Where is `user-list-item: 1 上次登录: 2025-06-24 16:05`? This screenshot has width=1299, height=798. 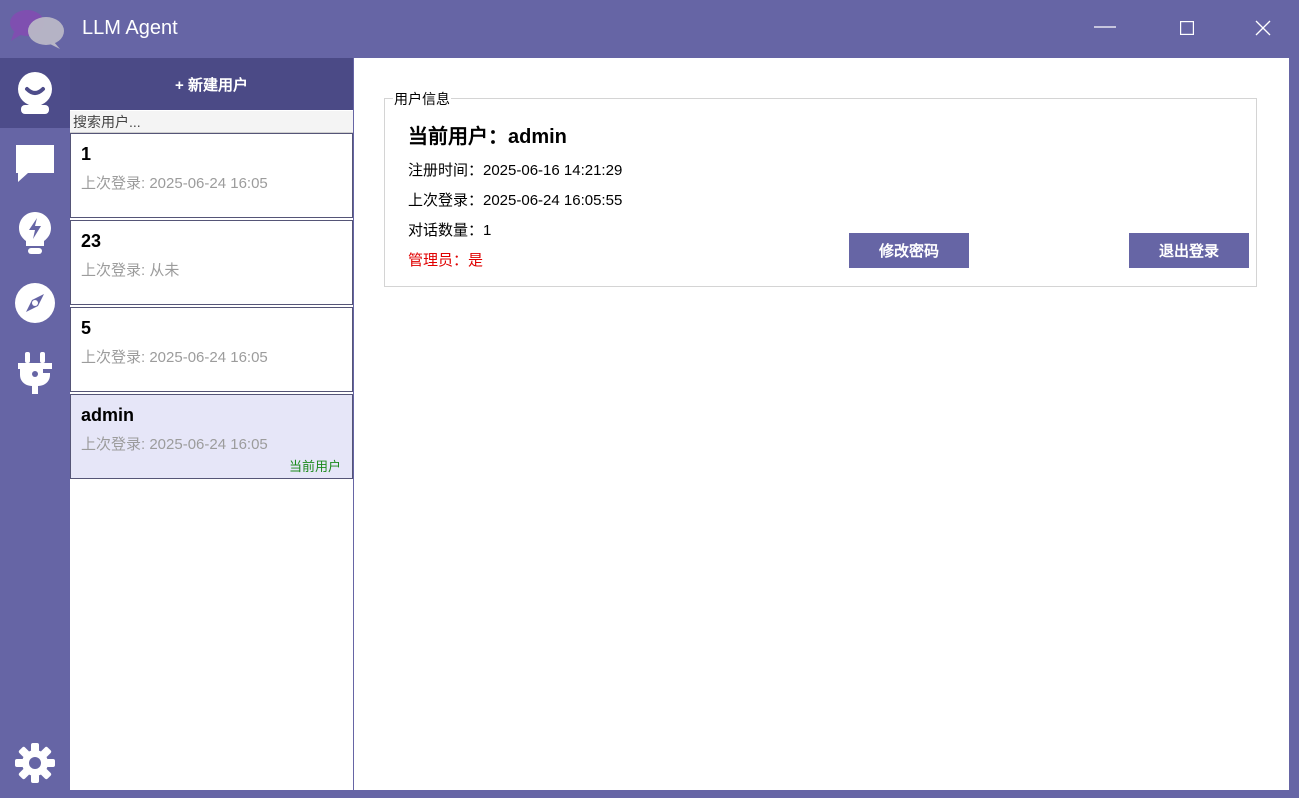 user-list-item: 1 上次登录: 2025-06-24 16:05 is located at coordinates (211, 175).